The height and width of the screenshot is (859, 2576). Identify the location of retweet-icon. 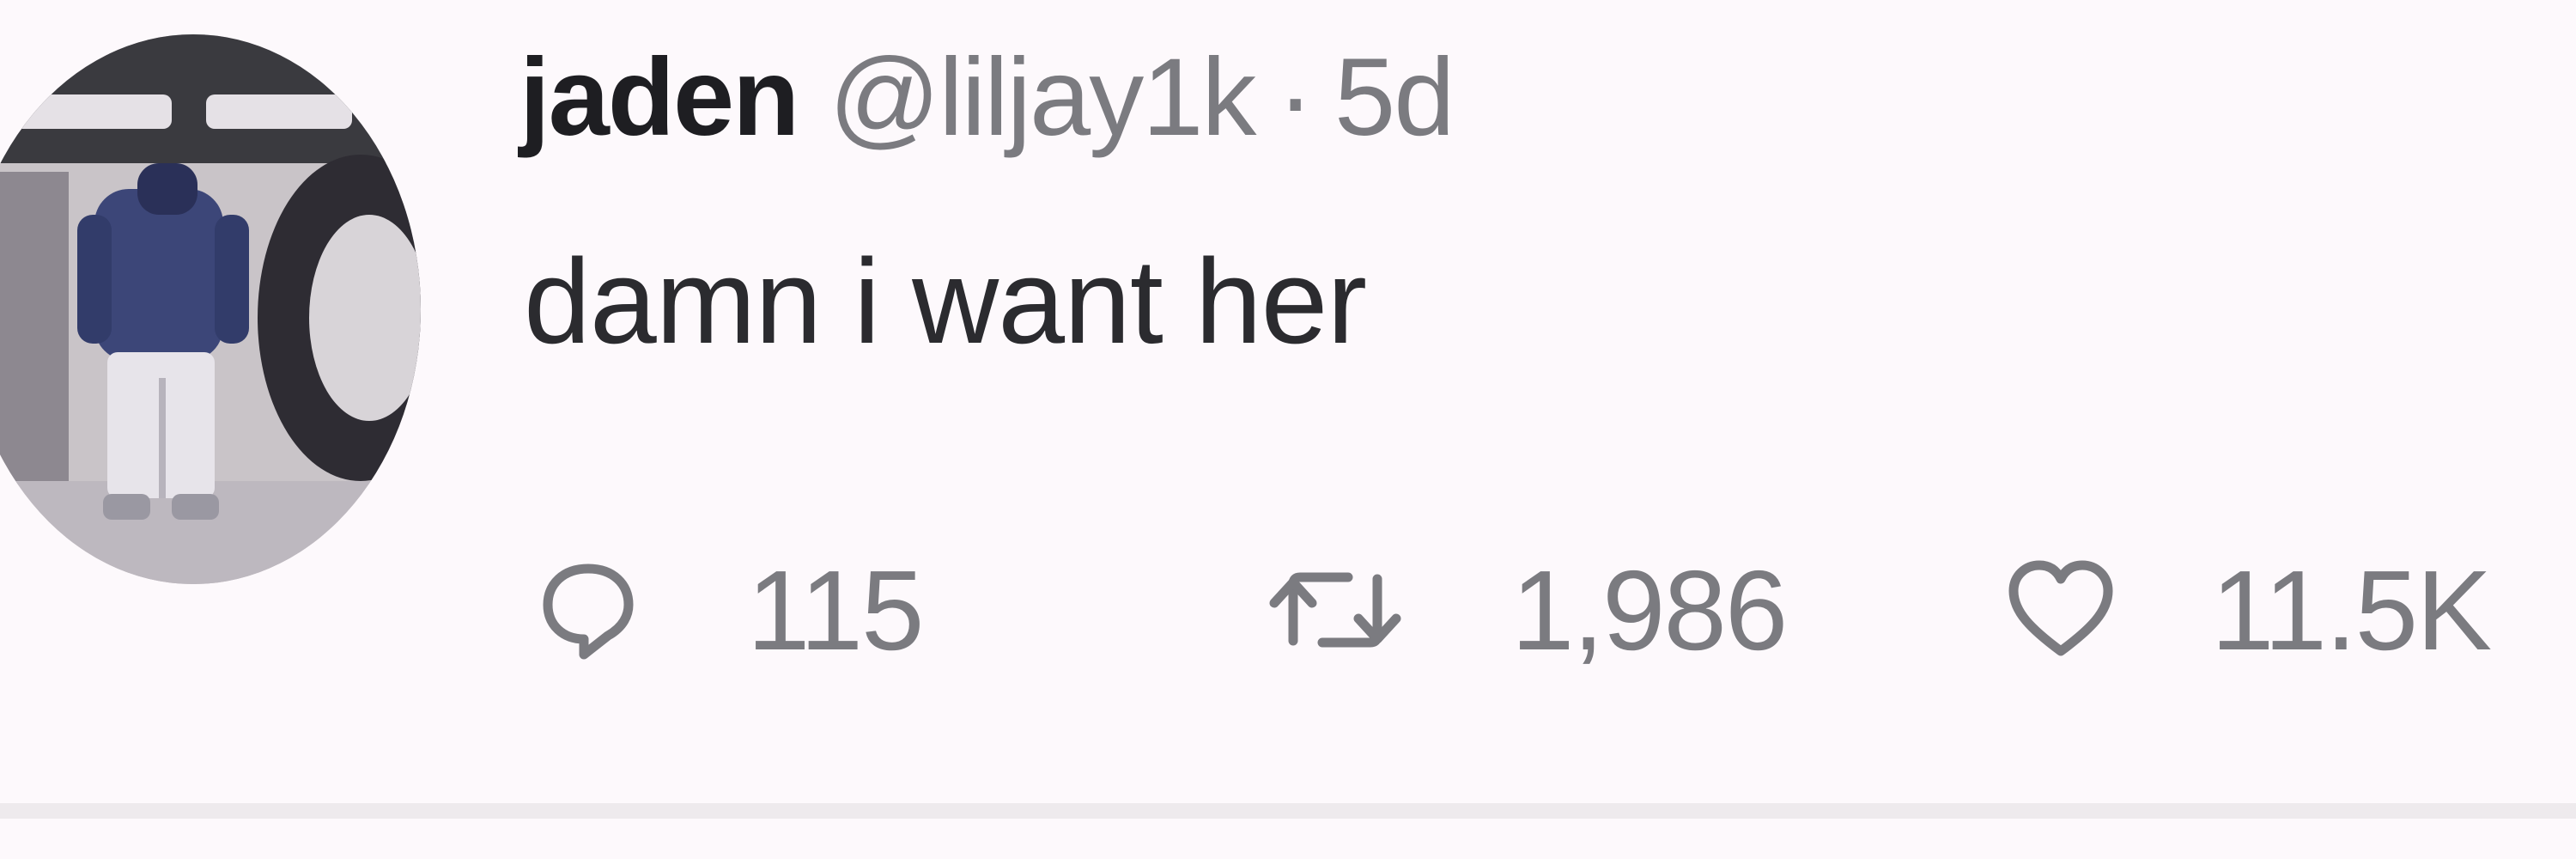
(1335, 610).